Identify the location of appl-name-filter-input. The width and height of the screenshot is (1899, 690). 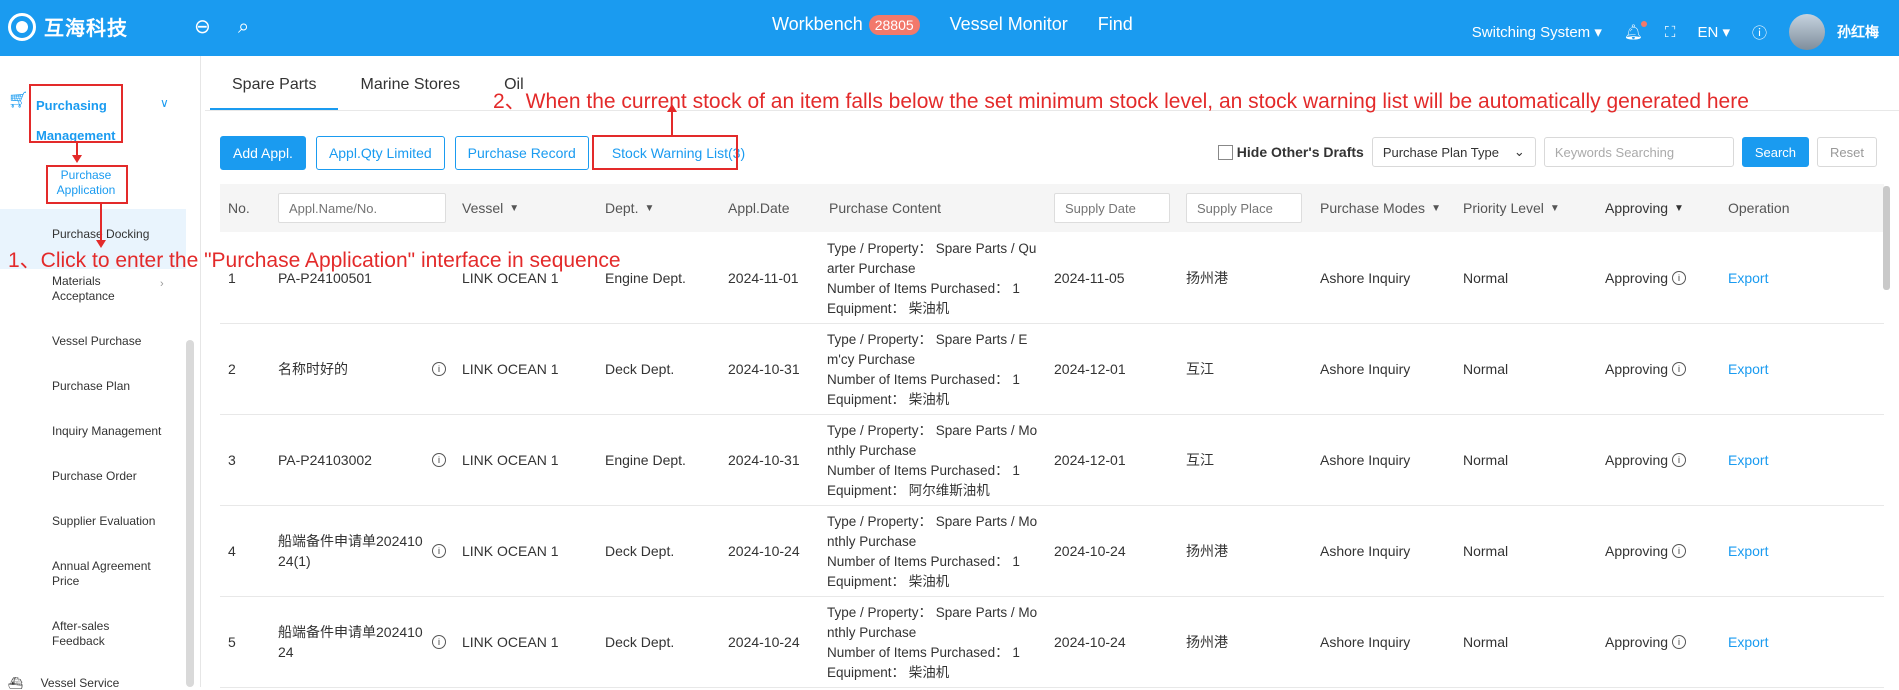
(362, 208).